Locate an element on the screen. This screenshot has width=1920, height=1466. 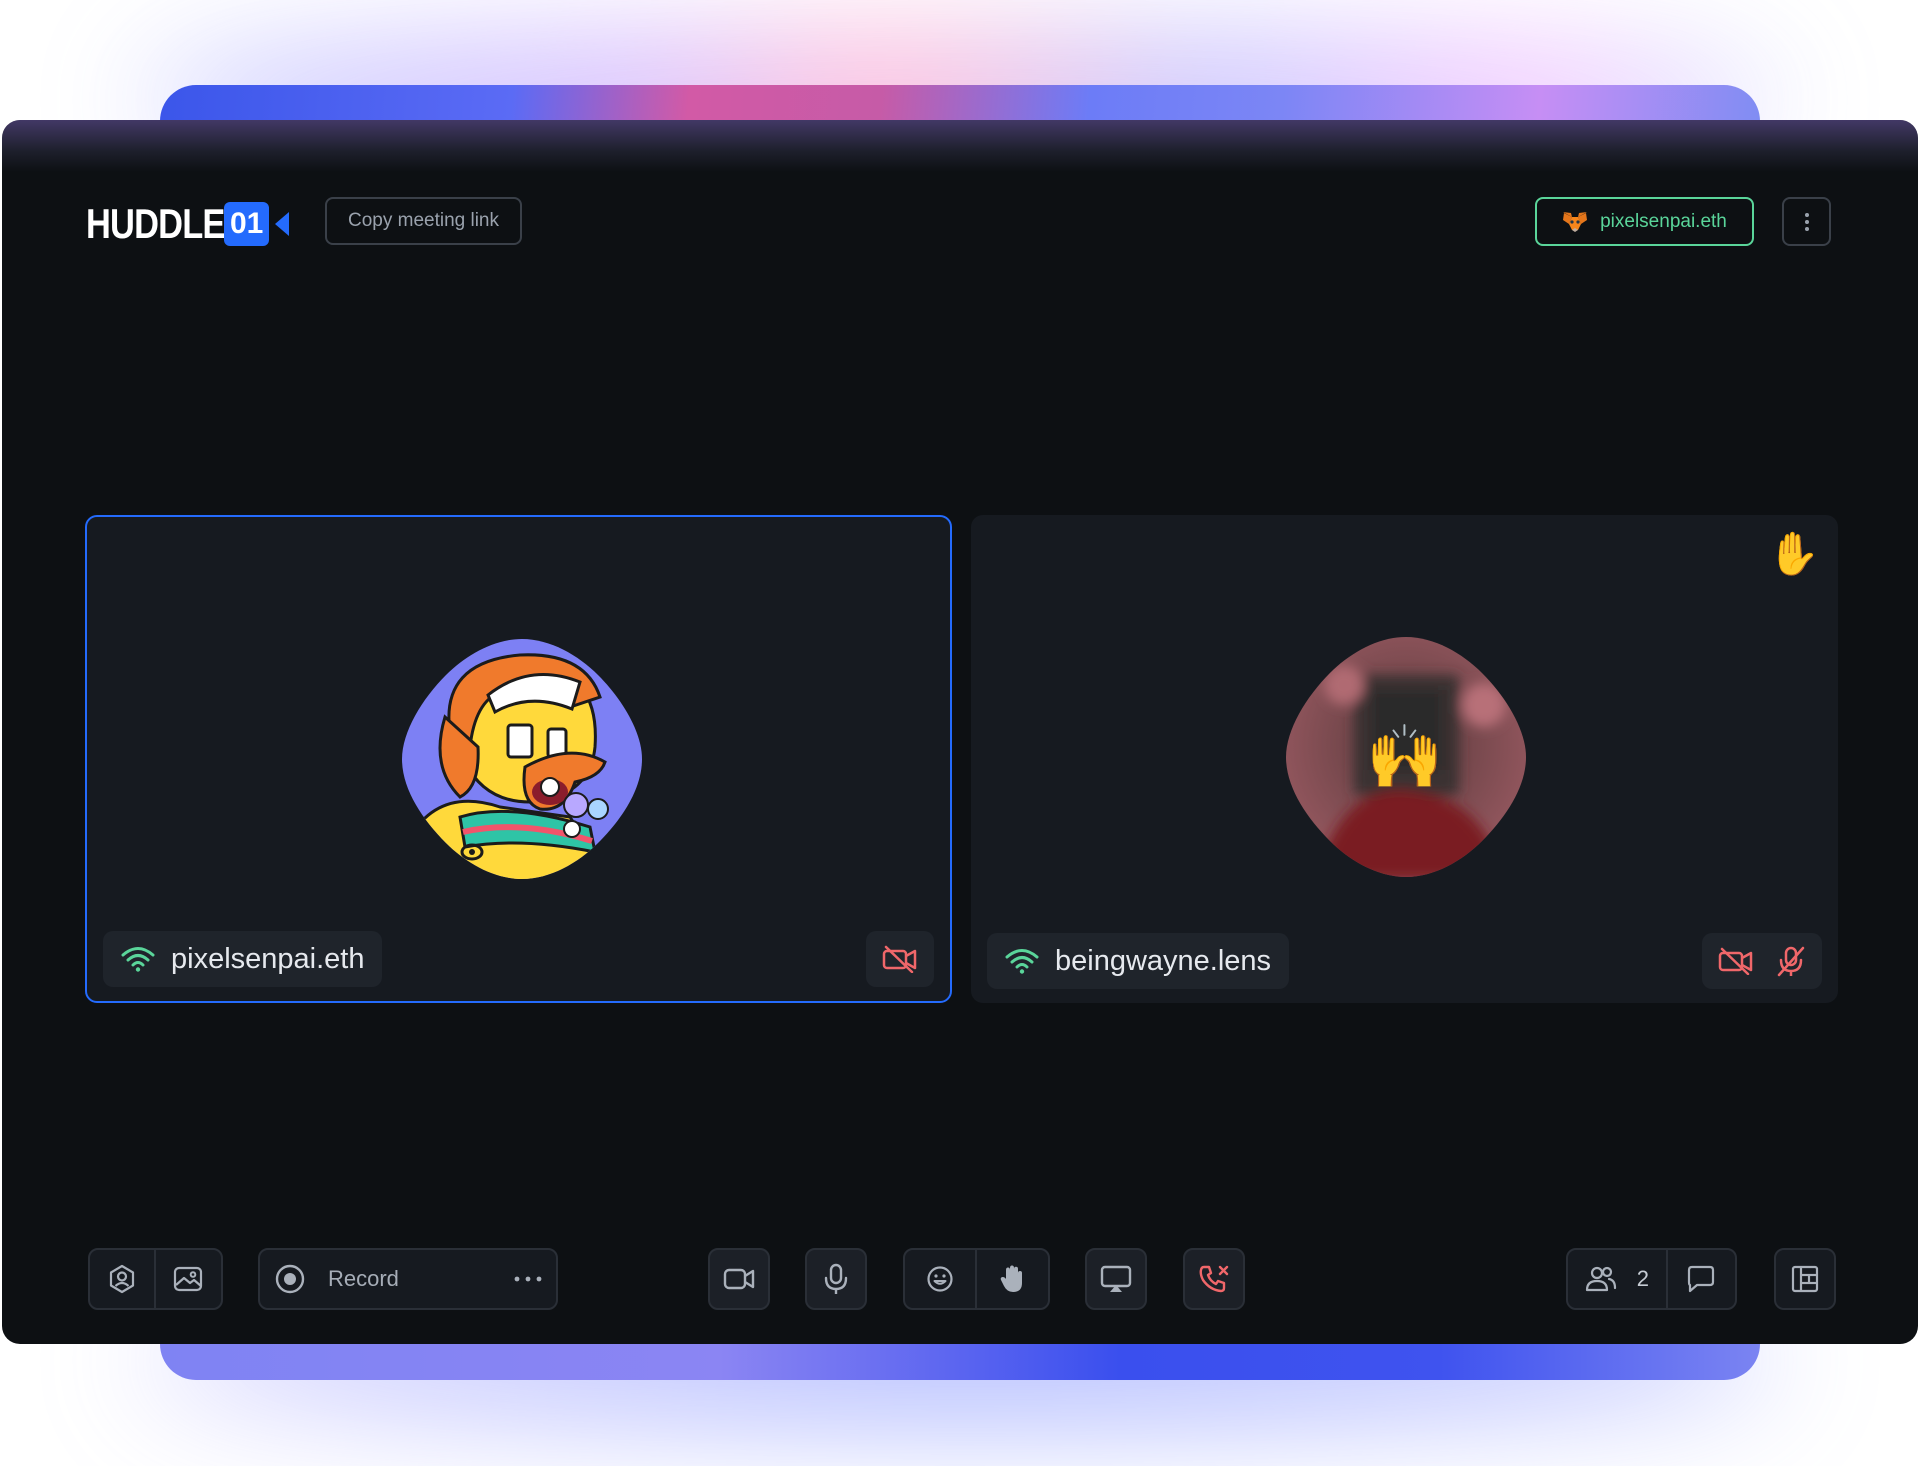
record-options-button is located at coordinates (528, 1279).